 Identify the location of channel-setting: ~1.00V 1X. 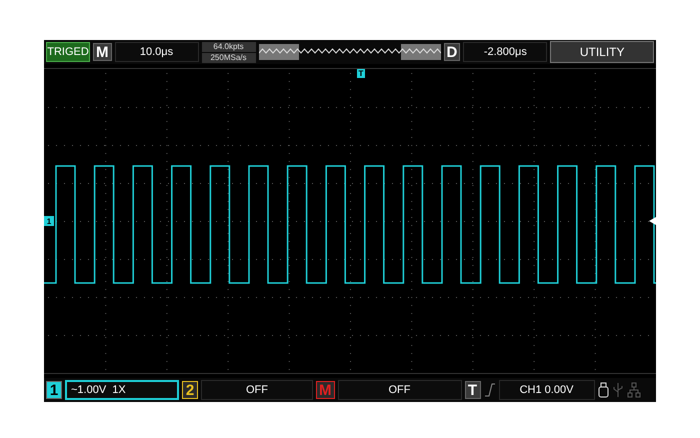
(122, 390).